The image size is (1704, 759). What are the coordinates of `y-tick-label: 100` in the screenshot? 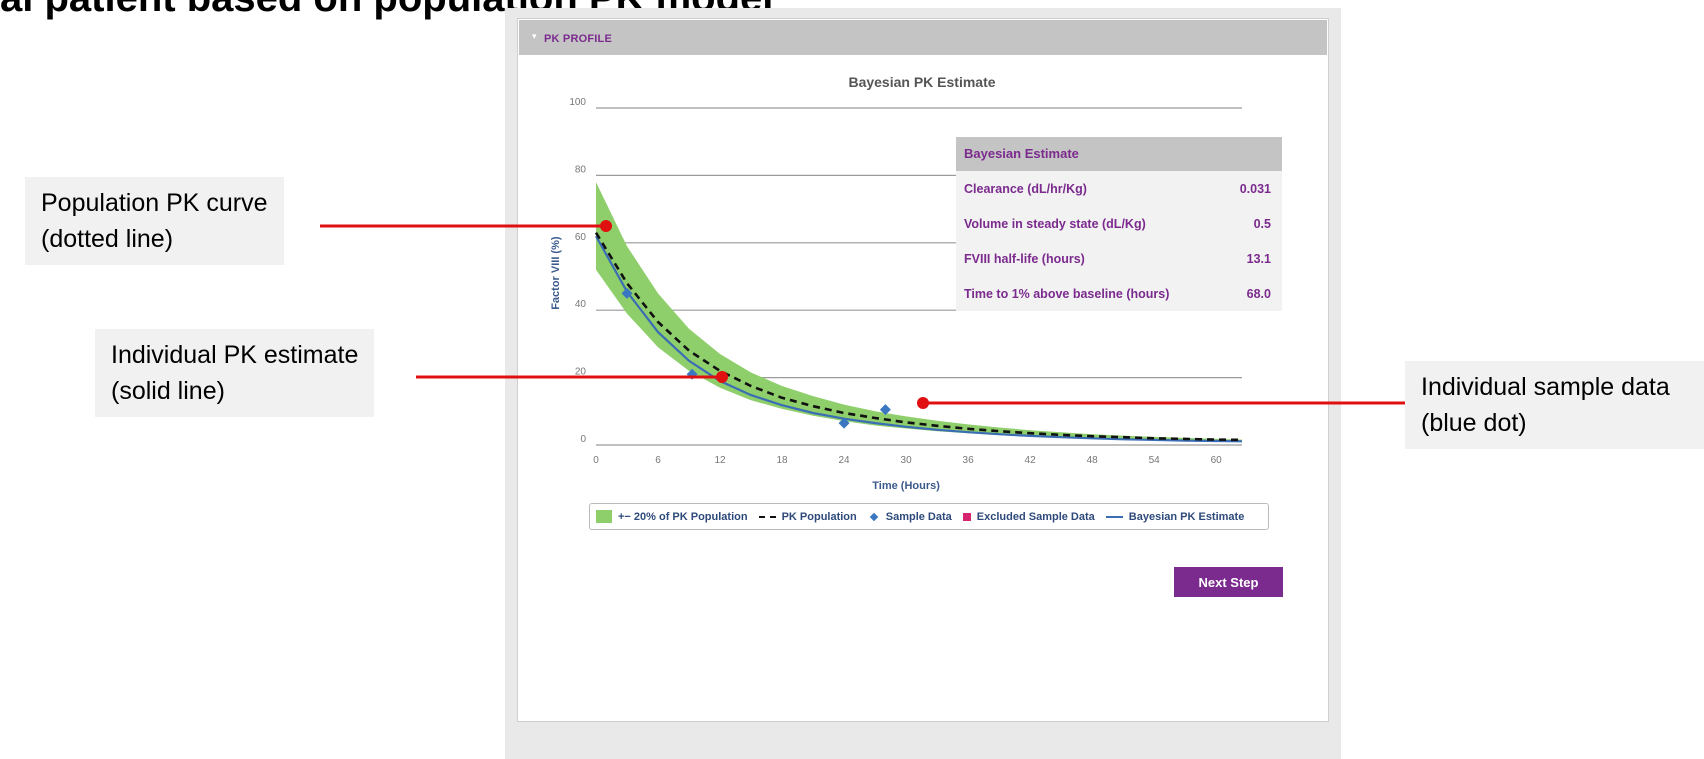 It's located at (577, 102).